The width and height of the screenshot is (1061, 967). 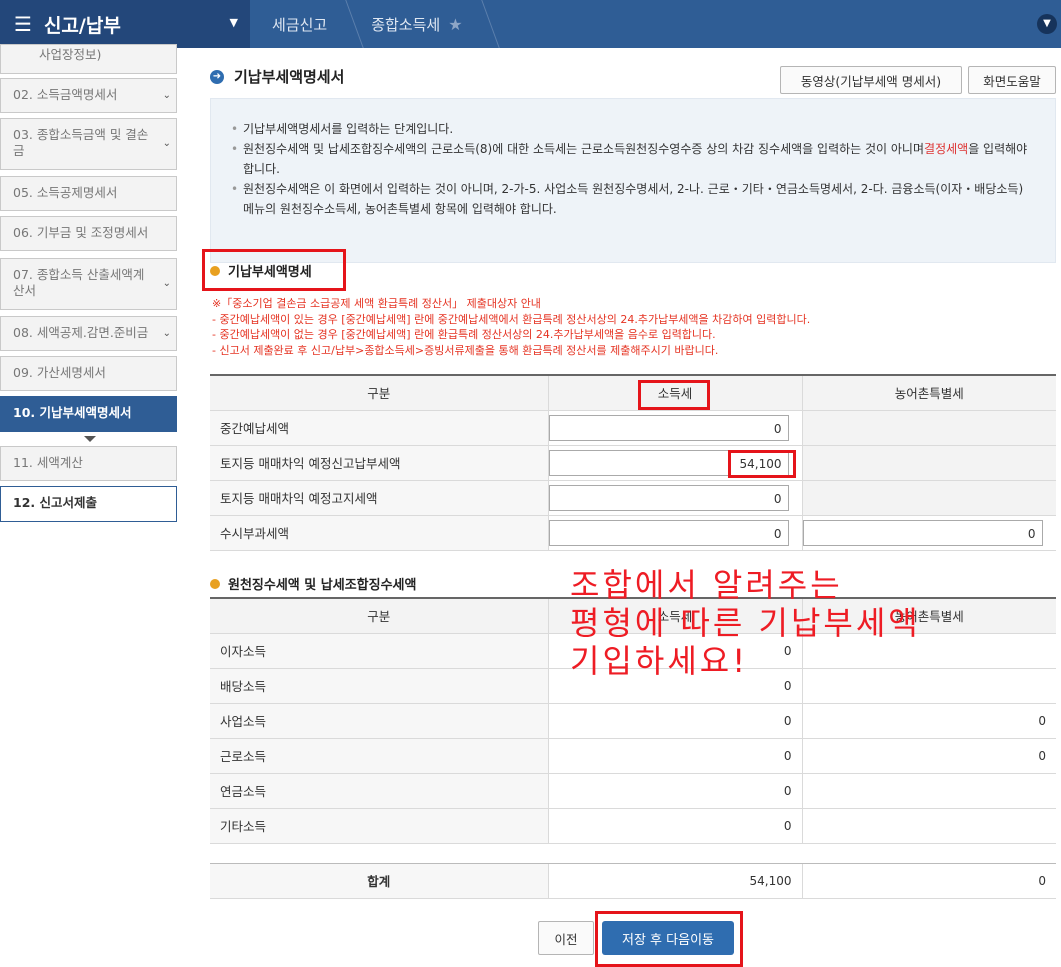 I want to click on help-button-label: 화면도움말, so click(x=1012, y=81).